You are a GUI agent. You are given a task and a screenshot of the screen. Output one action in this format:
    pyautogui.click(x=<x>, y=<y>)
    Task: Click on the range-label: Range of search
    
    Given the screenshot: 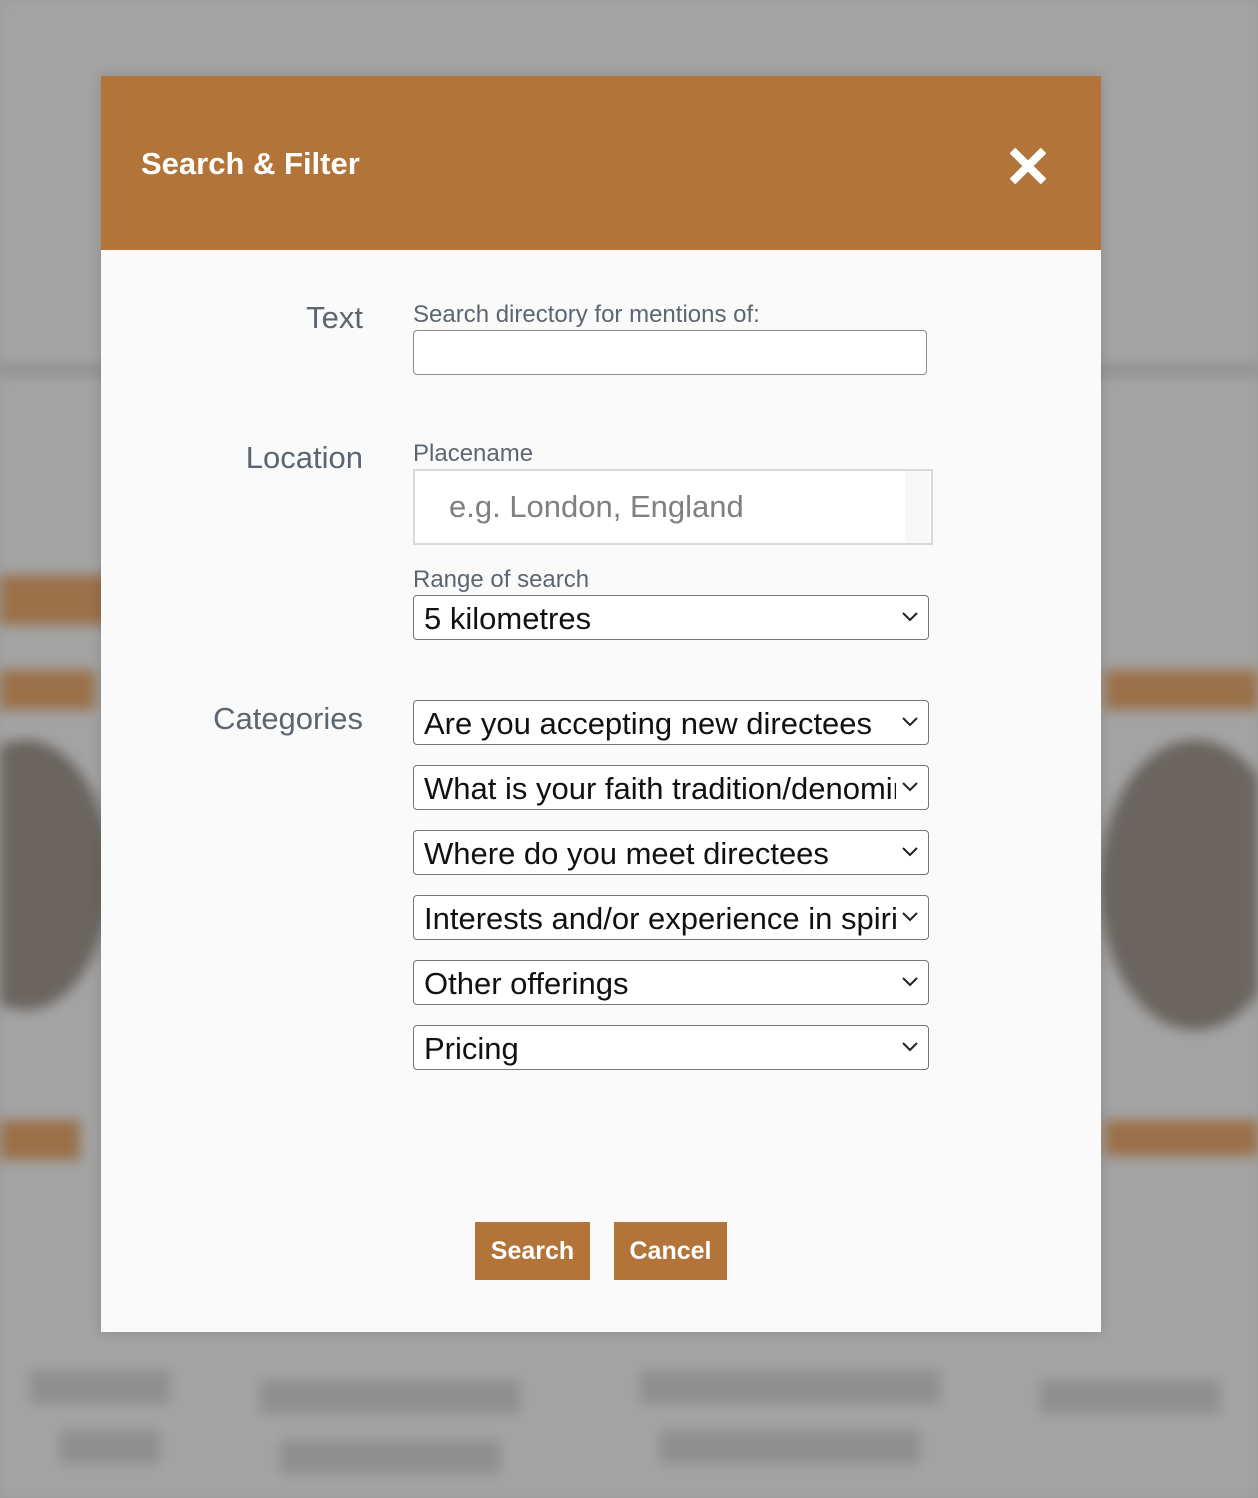 What is the action you would take?
    pyautogui.click(x=501, y=579)
    